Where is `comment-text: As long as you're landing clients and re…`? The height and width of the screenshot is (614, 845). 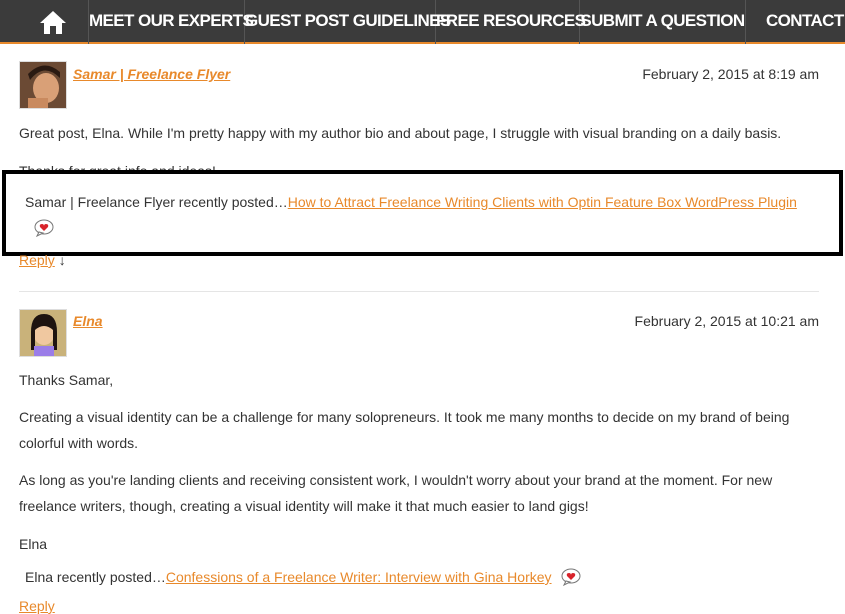
comment-text: As long as you're landing clients and re… is located at coordinates (396, 493).